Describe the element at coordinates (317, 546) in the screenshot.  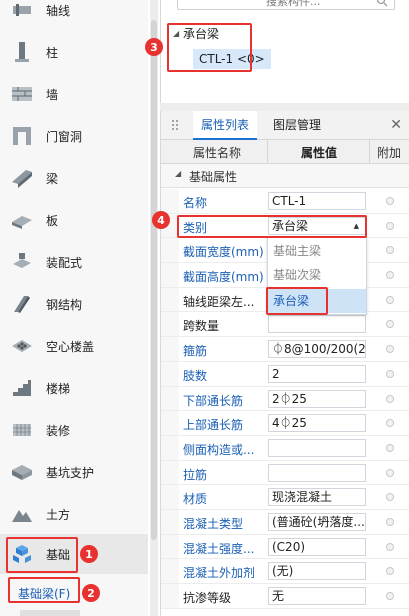
I see `property-value: (C20)` at that location.